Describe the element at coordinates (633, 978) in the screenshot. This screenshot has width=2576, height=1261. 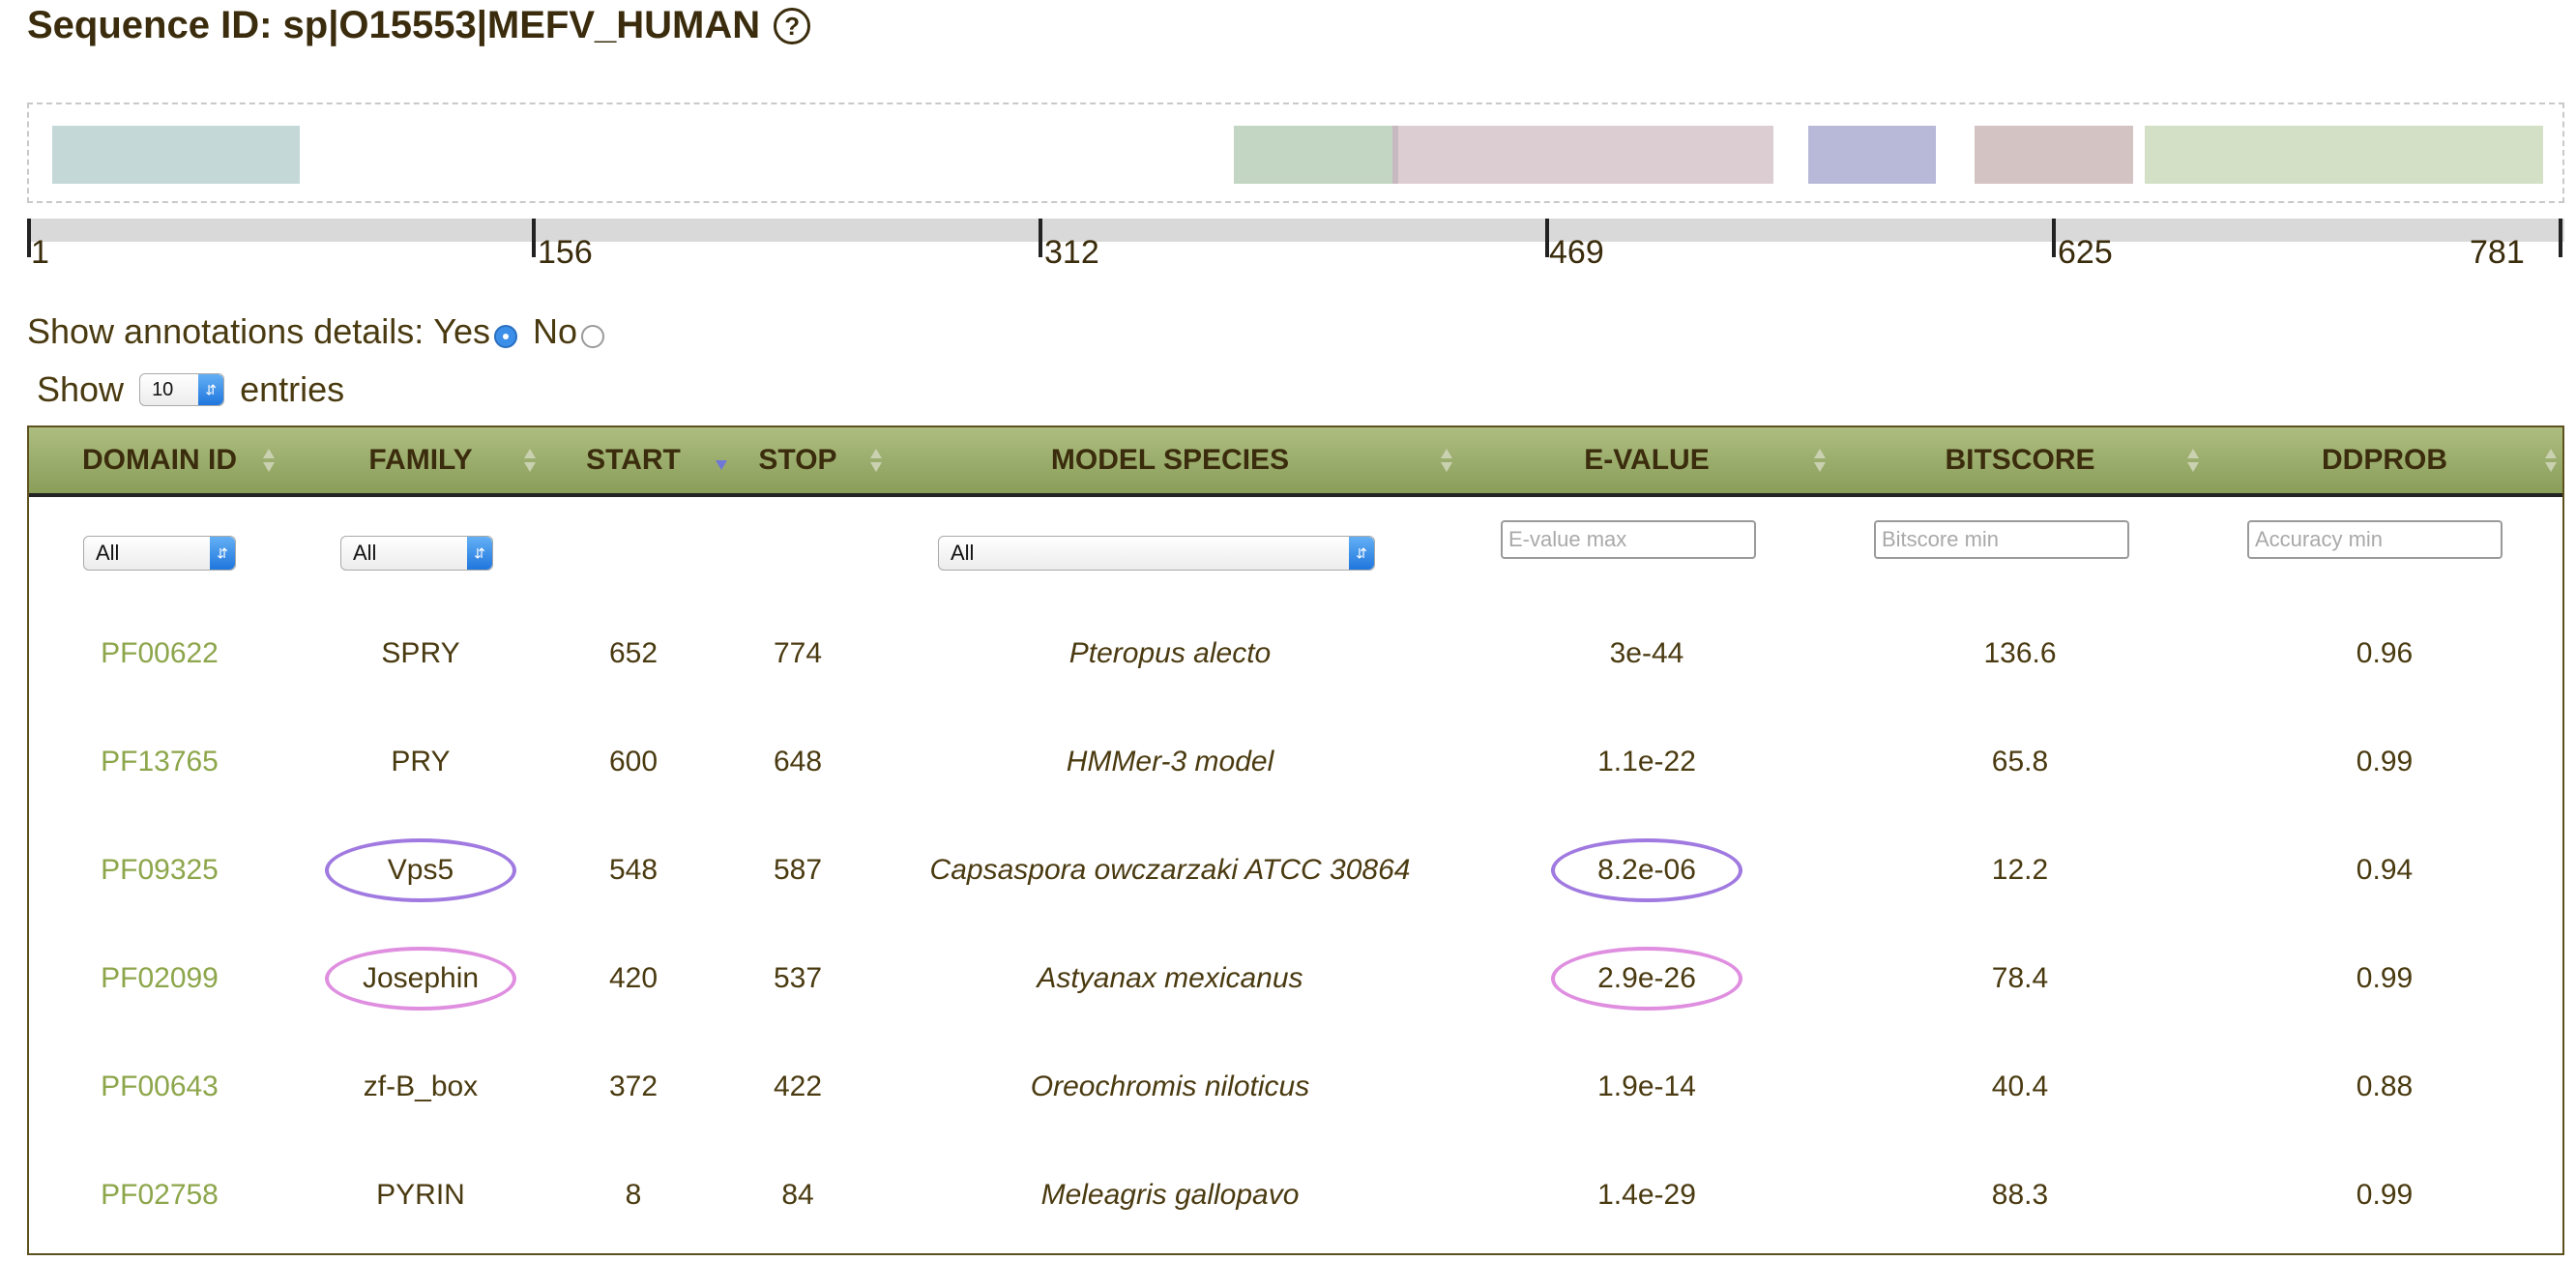
I see `start-cell: 420` at that location.